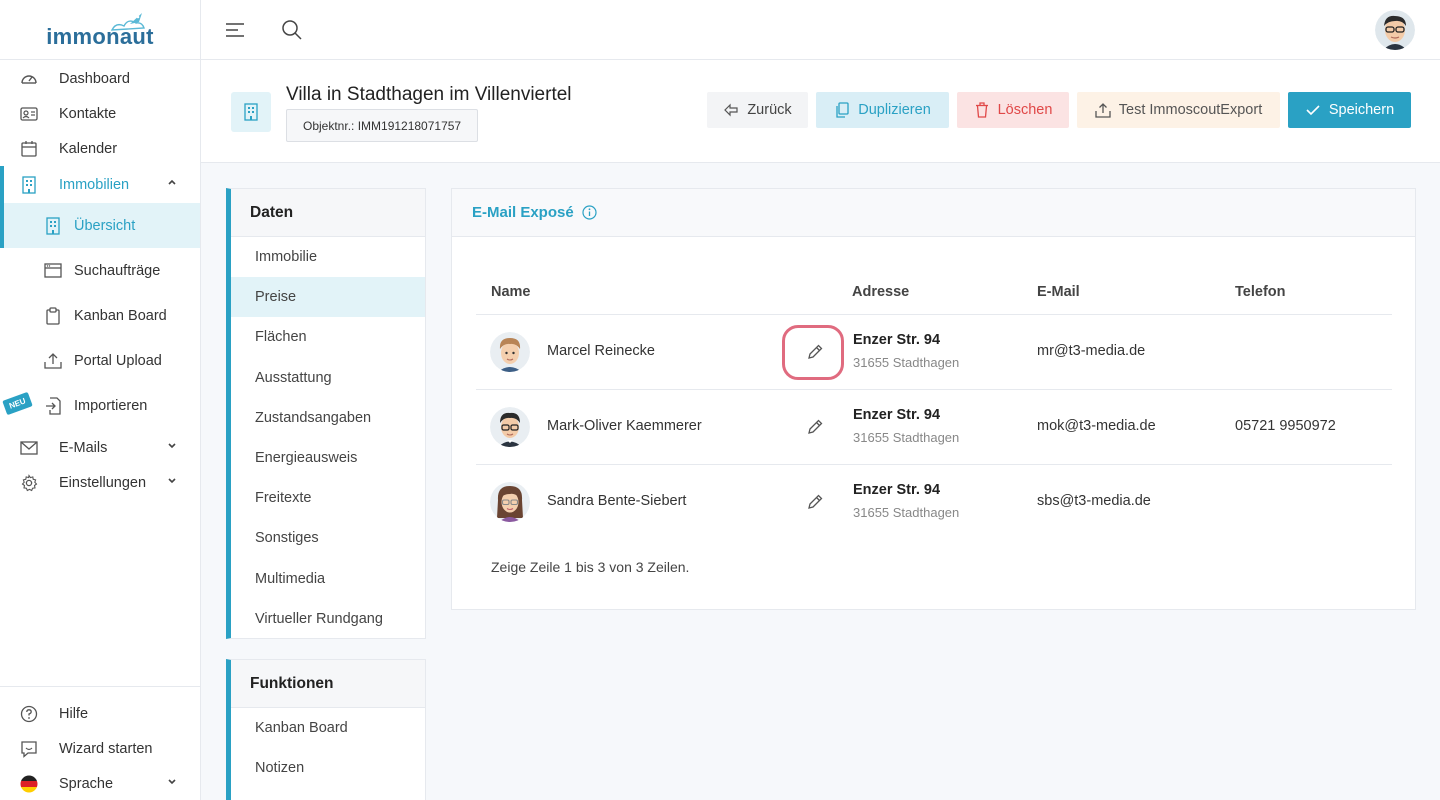 Image resolution: width=1440 pixels, height=800 pixels. Describe the element at coordinates (429, 94) in the screenshot. I see `page-title: Villa in Stadthagen im Villenviertel` at that location.